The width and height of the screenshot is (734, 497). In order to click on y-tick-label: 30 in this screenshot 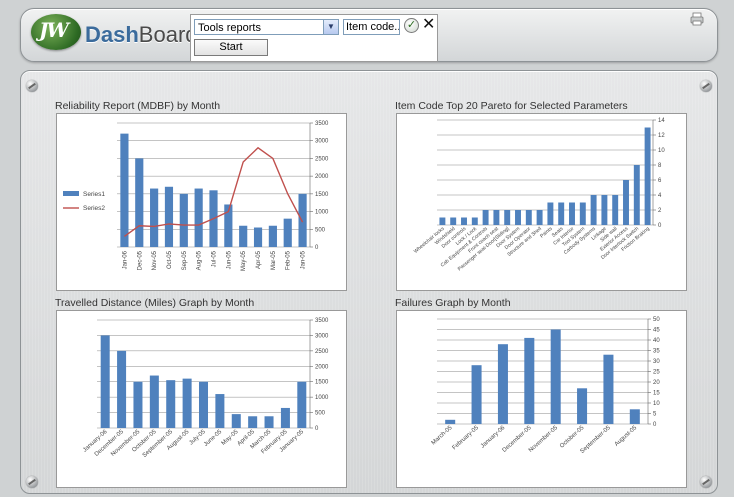, I will do `click(656, 362)`.